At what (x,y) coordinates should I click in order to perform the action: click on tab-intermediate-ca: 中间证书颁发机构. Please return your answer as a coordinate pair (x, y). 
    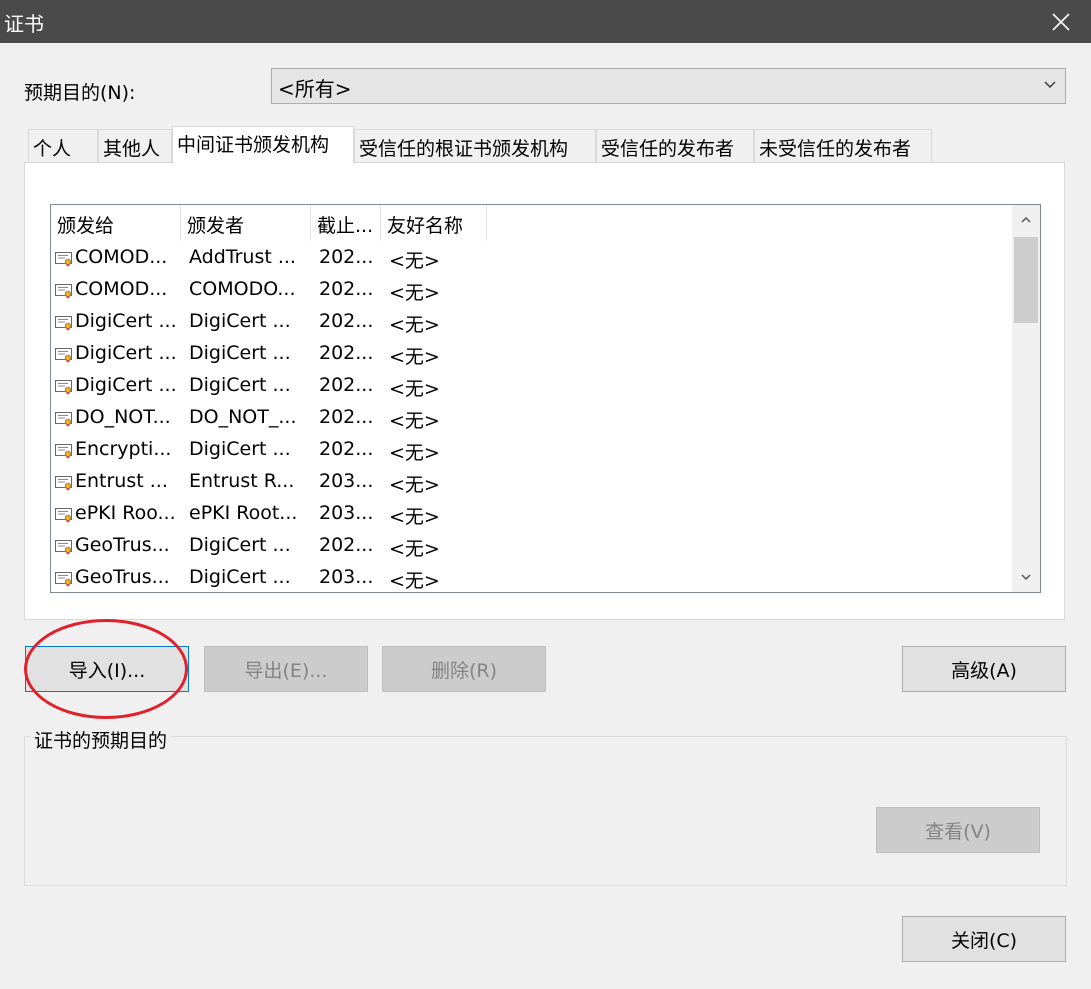
    Looking at the image, I should click on (263, 145).